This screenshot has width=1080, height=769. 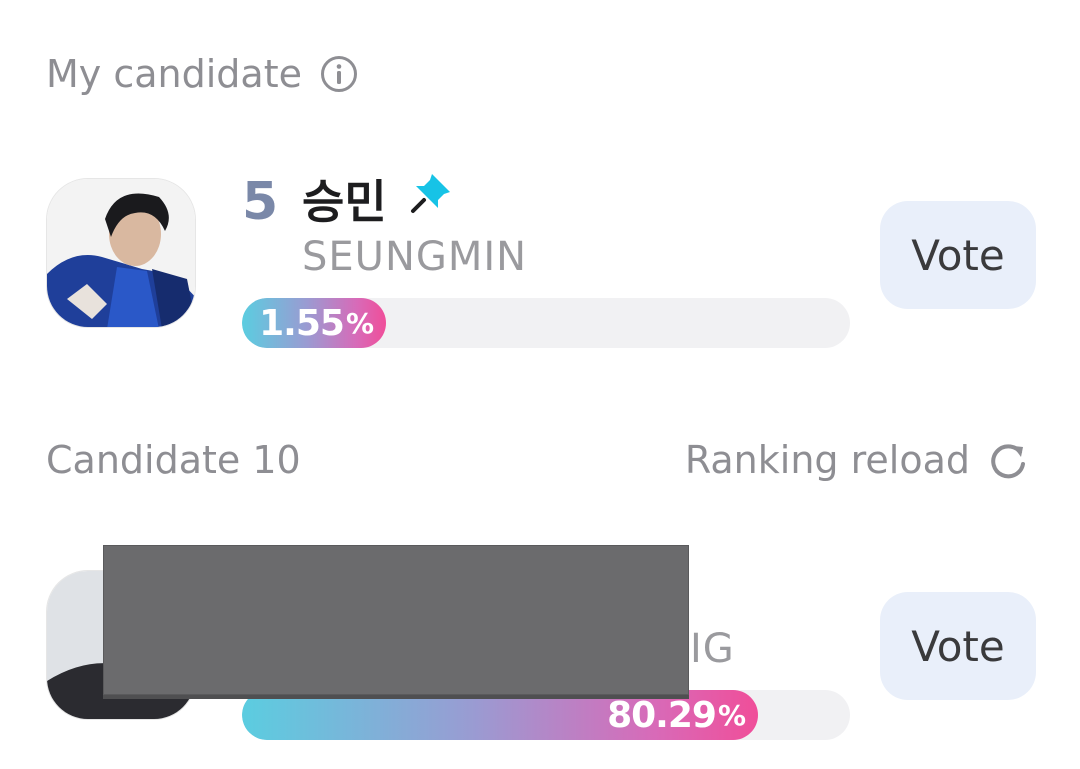 I want to click on candidate-name-korean: 승민, so click(x=344, y=202).